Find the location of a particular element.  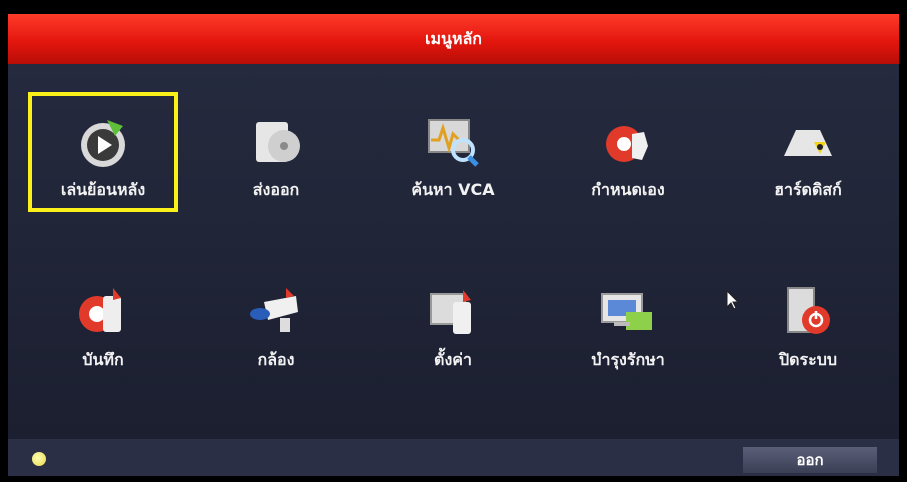

status-led-icon is located at coordinates (39, 459).